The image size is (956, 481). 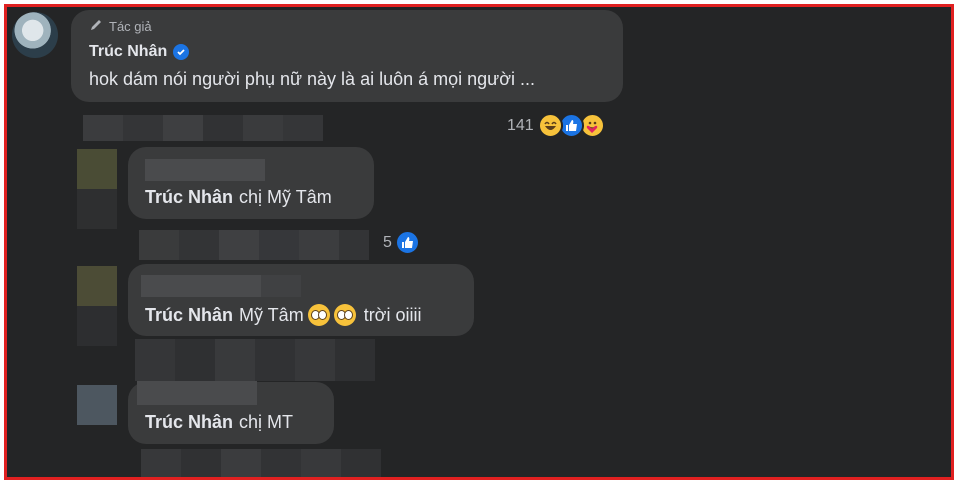 I want to click on reply-text-row: Trúc Nhân chị MT, so click(x=219, y=422).